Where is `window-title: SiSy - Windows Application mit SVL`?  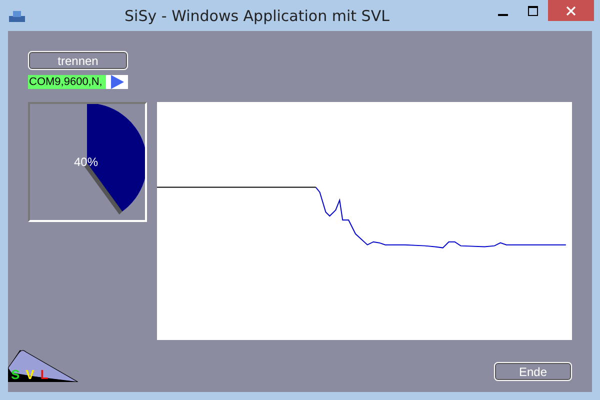 window-title: SiSy - Windows Application mit SVL is located at coordinates (257, 15).